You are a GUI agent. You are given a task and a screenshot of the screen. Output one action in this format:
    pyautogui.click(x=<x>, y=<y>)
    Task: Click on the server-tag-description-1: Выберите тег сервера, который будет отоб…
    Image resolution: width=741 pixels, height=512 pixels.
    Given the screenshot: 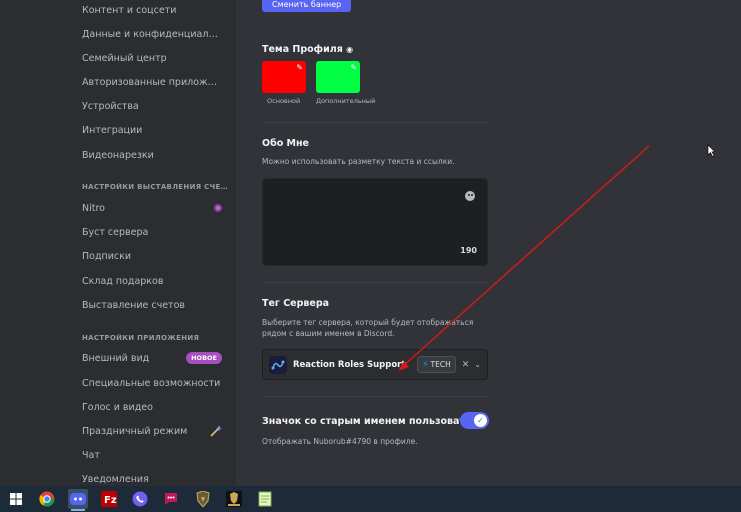 What is the action you would take?
    pyautogui.click(x=368, y=322)
    